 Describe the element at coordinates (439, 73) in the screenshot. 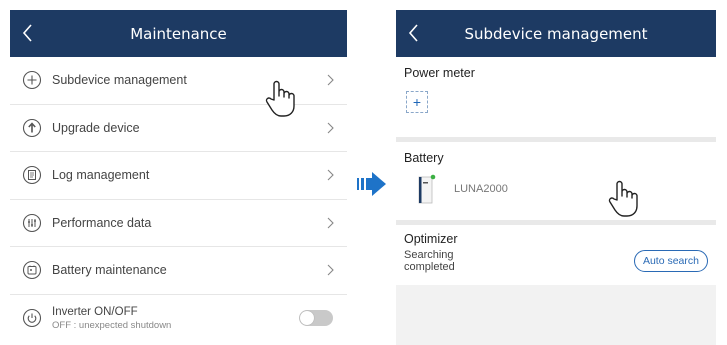

I see `power-meter-title: Power meter` at that location.